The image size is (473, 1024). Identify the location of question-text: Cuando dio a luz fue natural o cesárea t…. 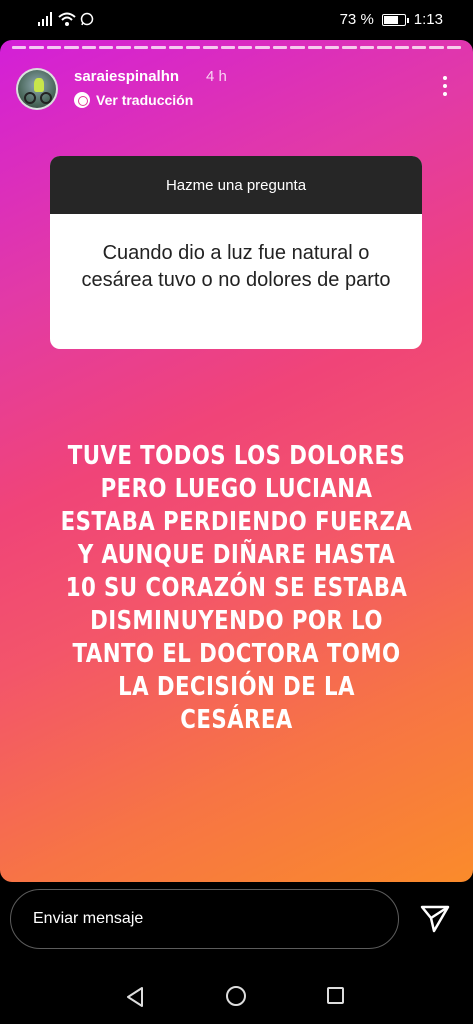
(236, 266).